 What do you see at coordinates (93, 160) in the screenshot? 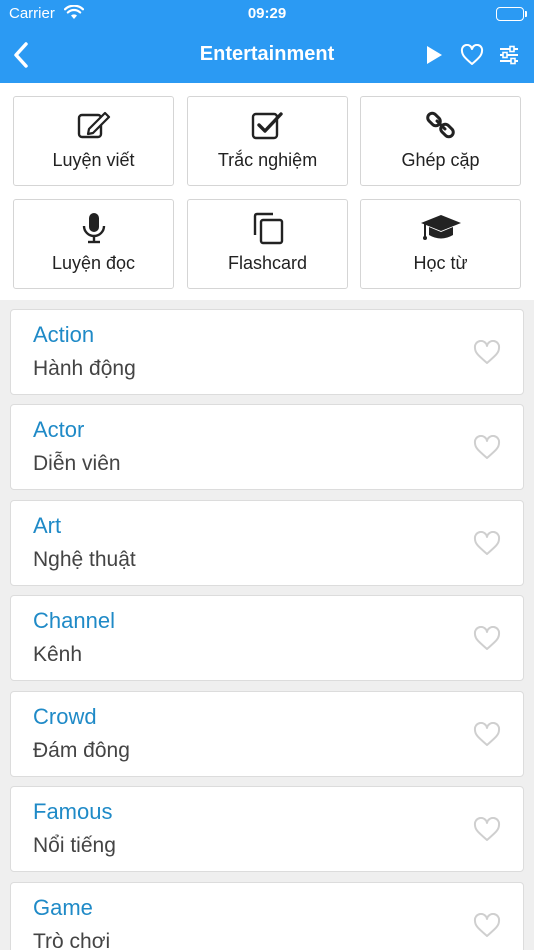
I see `writing-practice-label: Luyện viết` at bounding box center [93, 160].